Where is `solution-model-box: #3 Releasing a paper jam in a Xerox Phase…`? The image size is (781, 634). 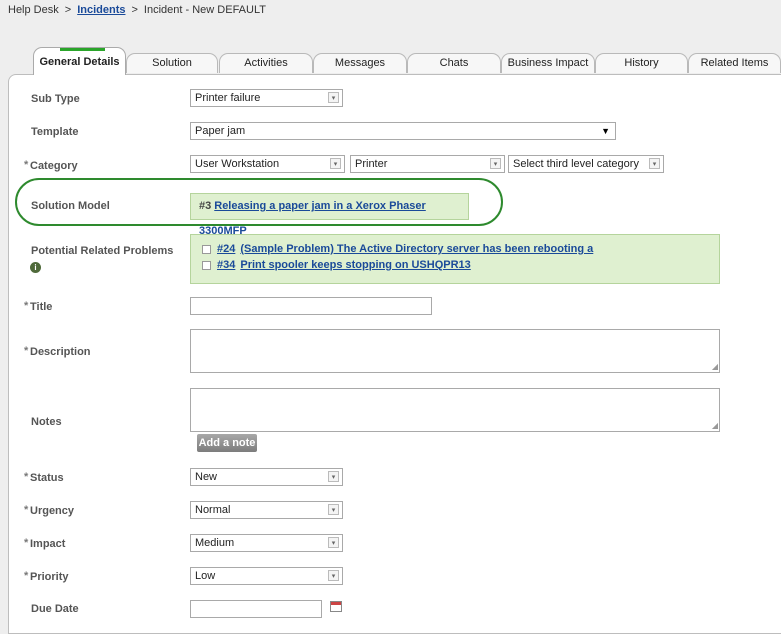 solution-model-box: #3 Releasing a paper jam in a Xerox Phase… is located at coordinates (329, 215).